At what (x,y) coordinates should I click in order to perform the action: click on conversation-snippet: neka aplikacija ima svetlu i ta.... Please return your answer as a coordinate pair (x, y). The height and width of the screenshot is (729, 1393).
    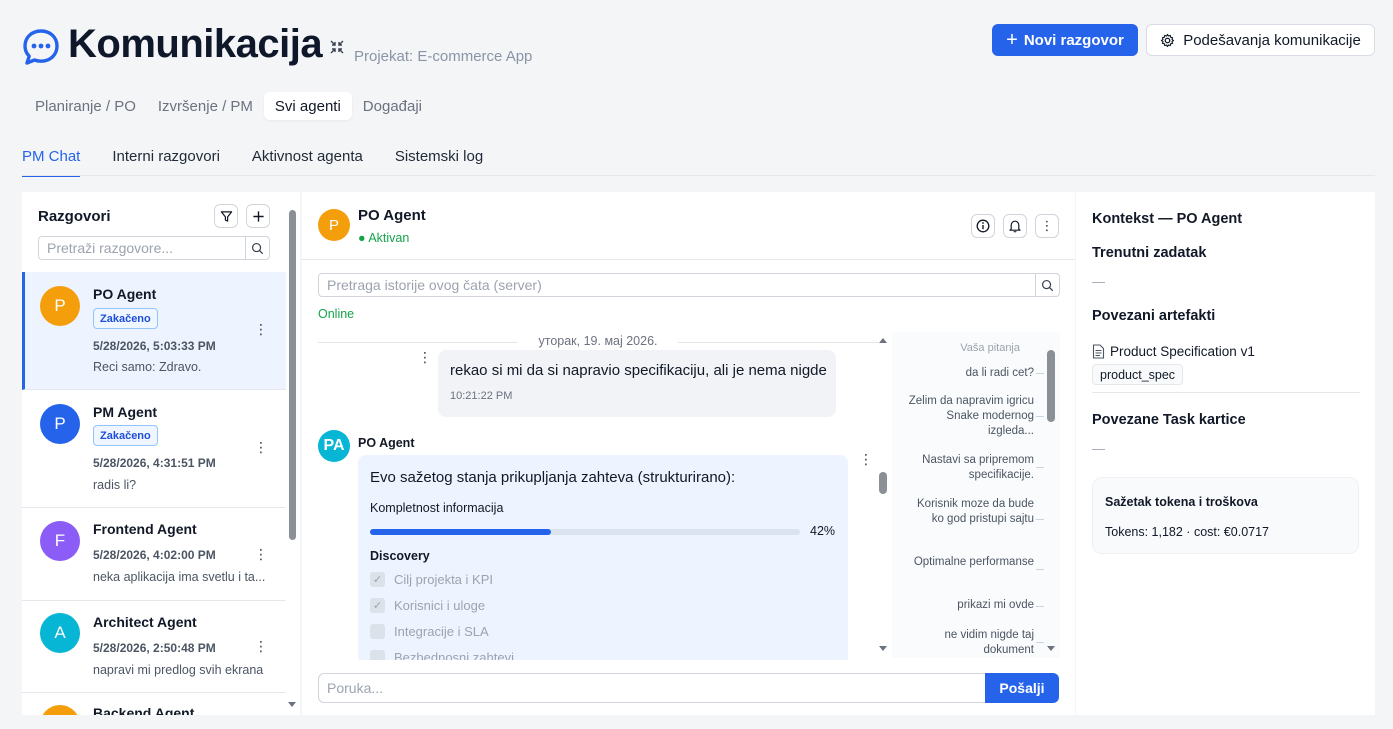
    Looking at the image, I should click on (179, 577).